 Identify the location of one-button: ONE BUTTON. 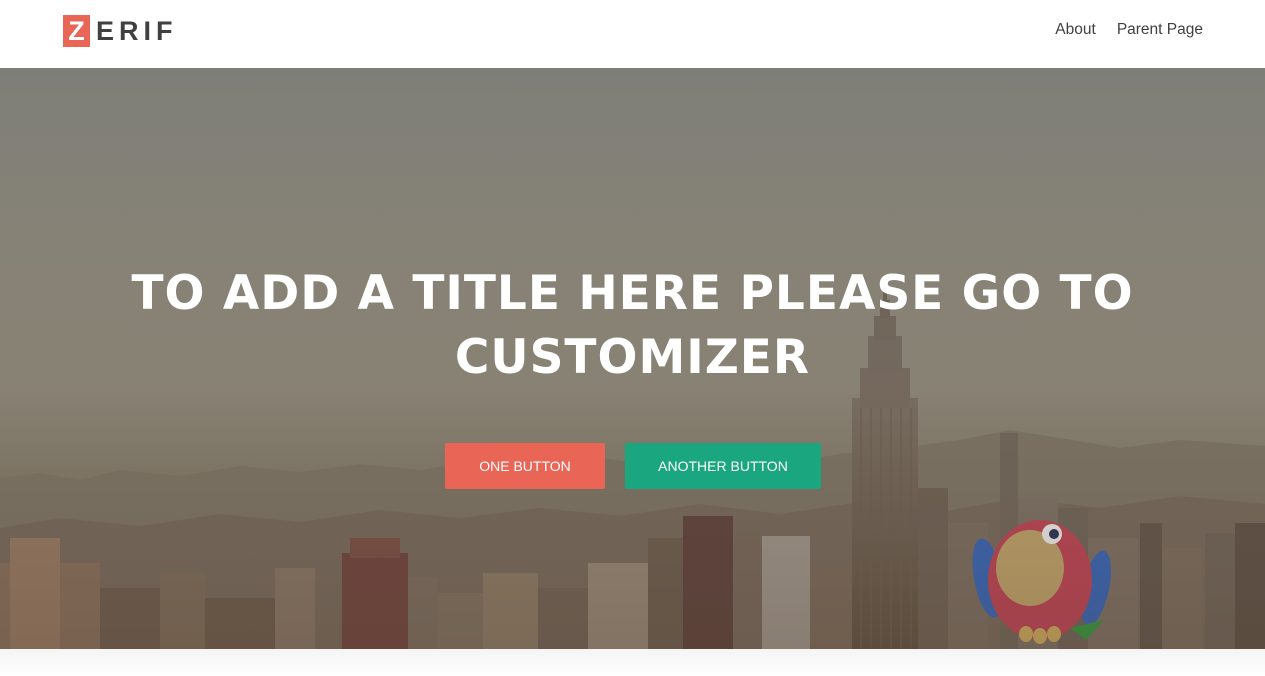
(525, 466).